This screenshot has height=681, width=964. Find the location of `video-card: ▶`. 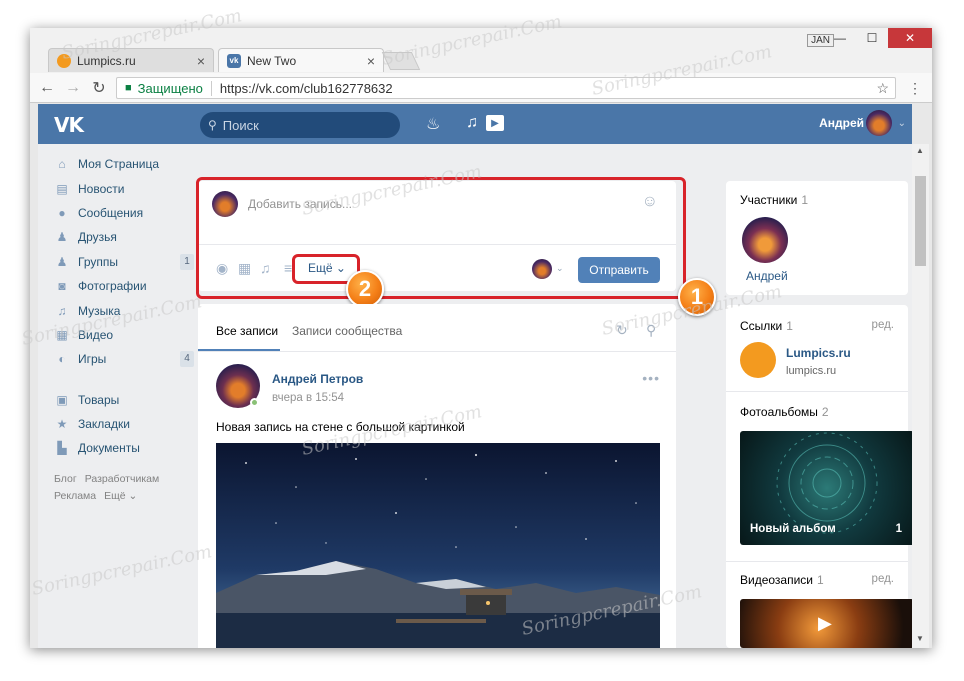

video-card: ▶ is located at coordinates (826, 623).